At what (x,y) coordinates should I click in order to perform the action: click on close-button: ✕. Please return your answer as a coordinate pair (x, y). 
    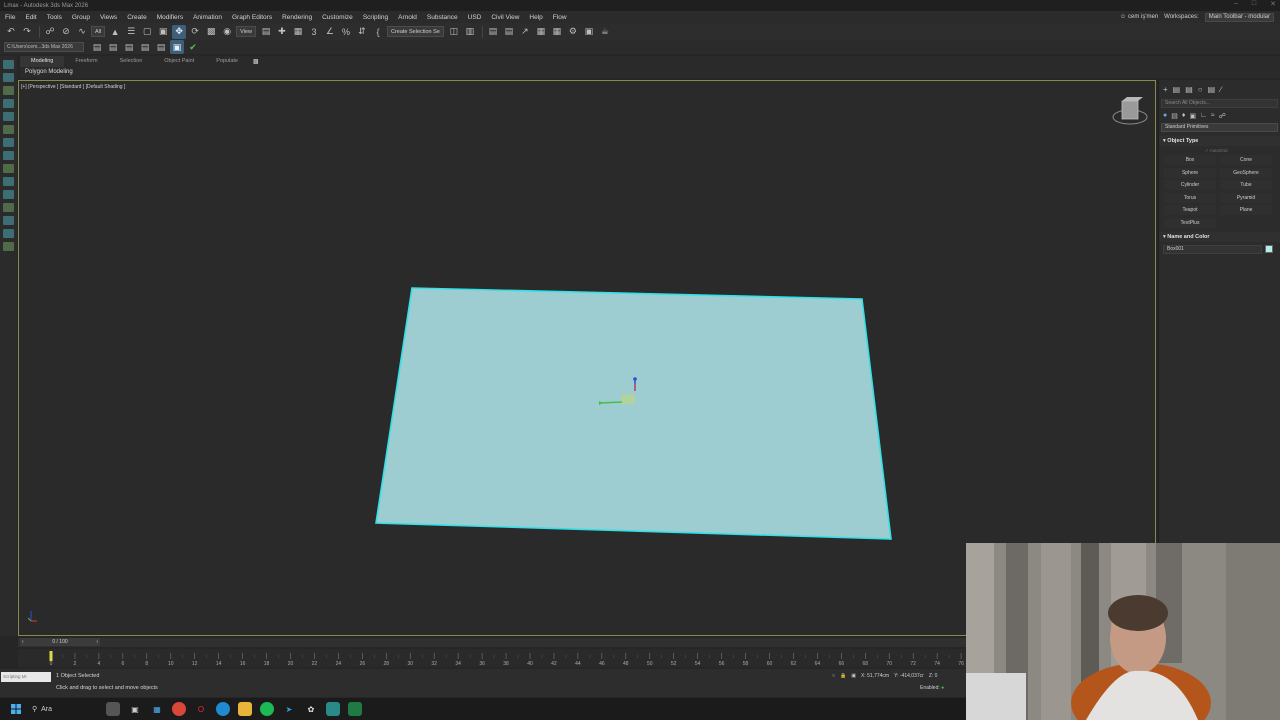
    Looking at the image, I should click on (1273, 4).